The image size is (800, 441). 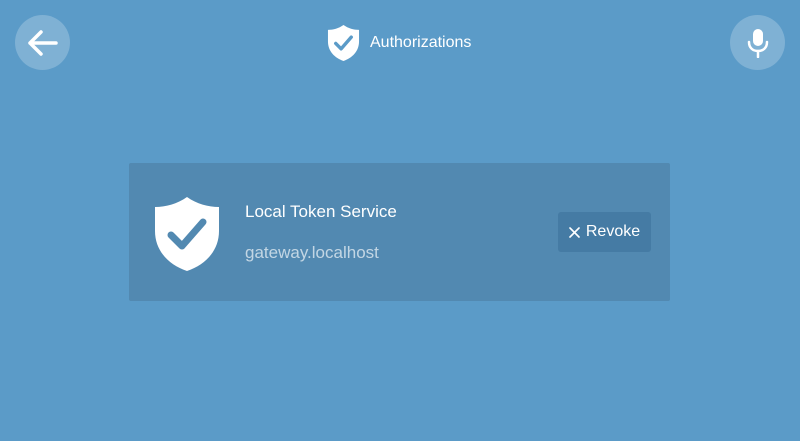 What do you see at coordinates (613, 231) in the screenshot?
I see `revoke-label: Revoke` at bounding box center [613, 231].